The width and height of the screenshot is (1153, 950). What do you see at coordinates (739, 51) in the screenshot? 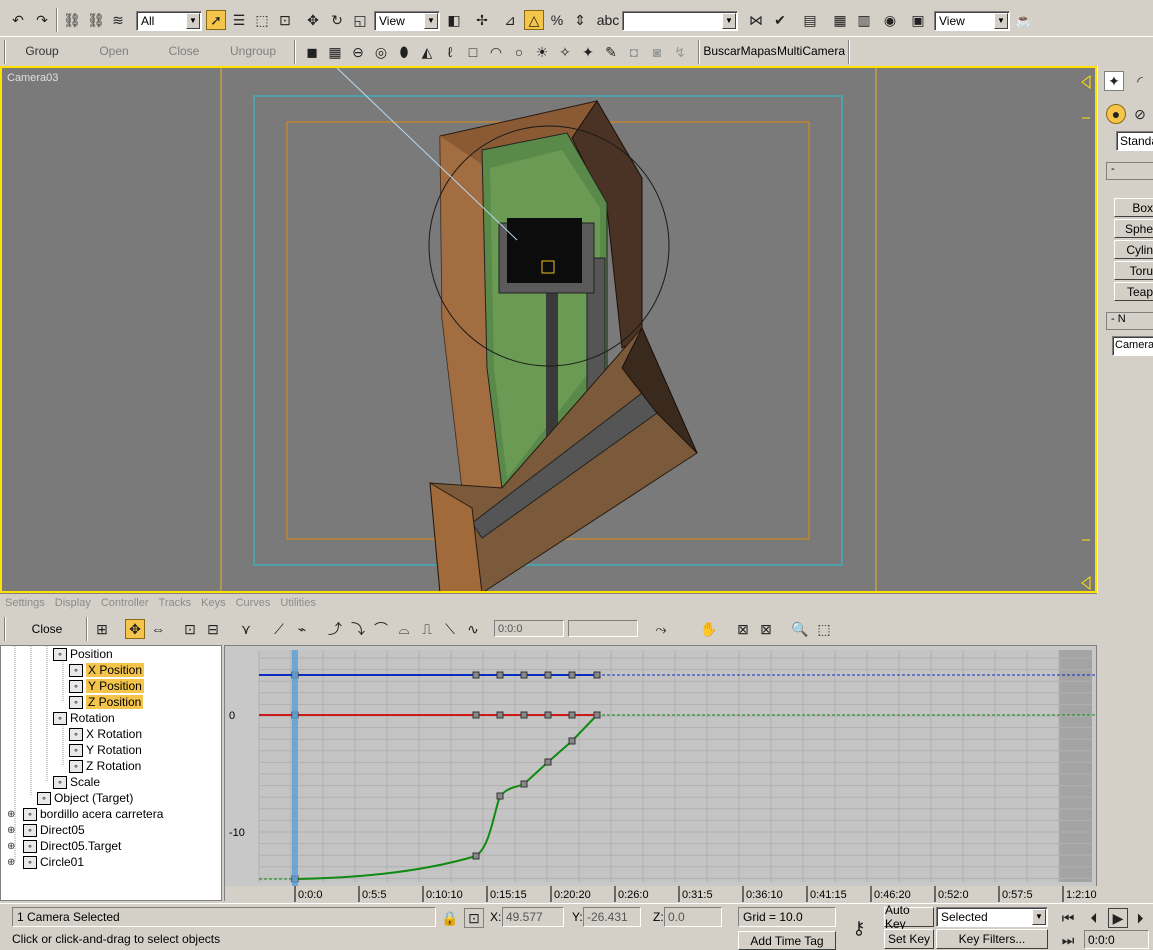
I see `buscar-mapas-button: BuscarMapas` at bounding box center [739, 51].